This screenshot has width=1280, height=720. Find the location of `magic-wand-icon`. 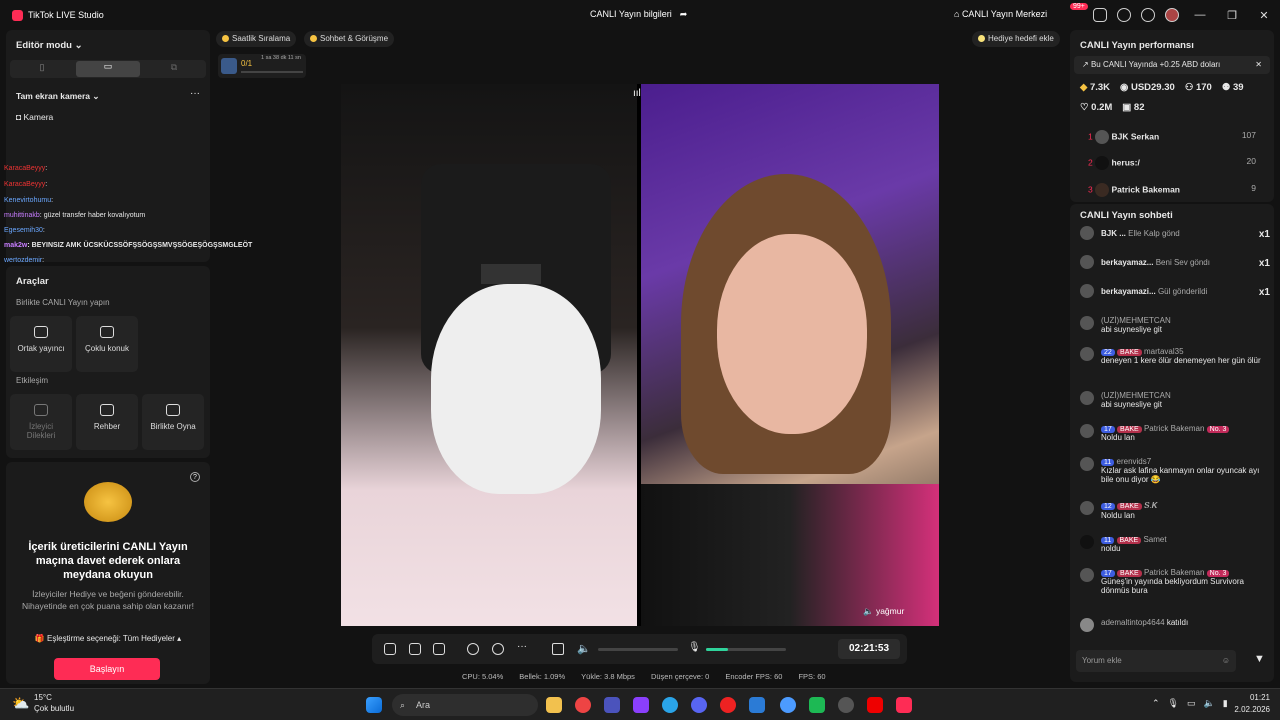

magic-wand-icon is located at coordinates (390, 649).